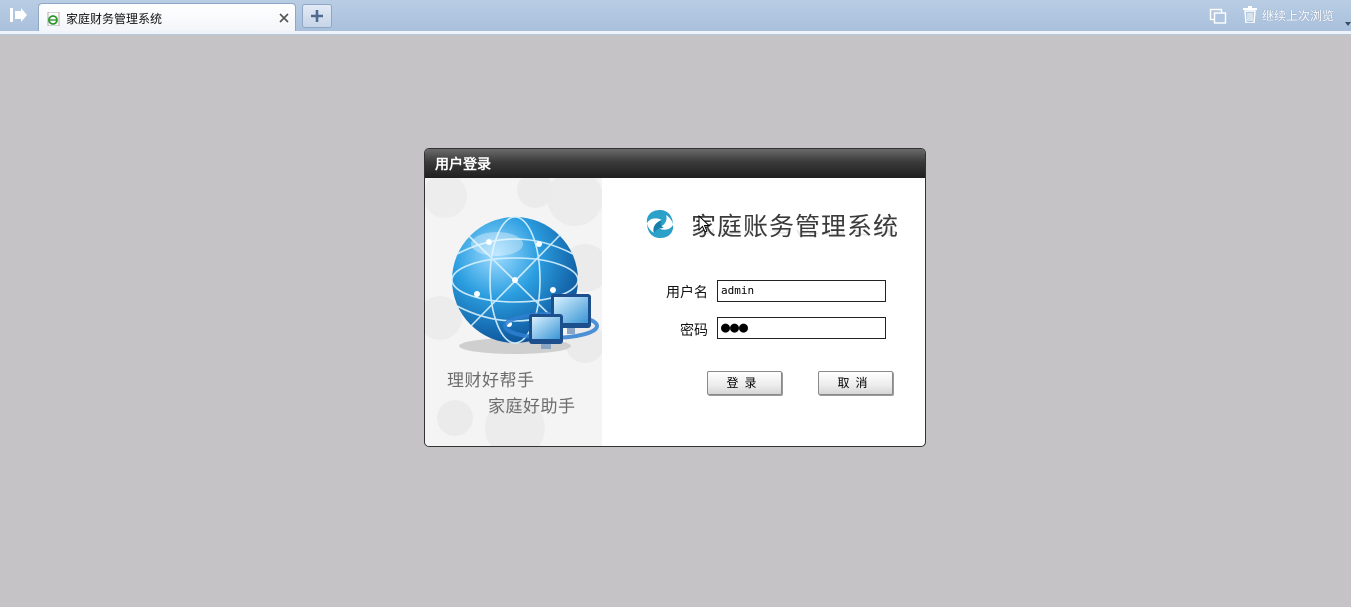  I want to click on username-label: 用户名, so click(687, 293).